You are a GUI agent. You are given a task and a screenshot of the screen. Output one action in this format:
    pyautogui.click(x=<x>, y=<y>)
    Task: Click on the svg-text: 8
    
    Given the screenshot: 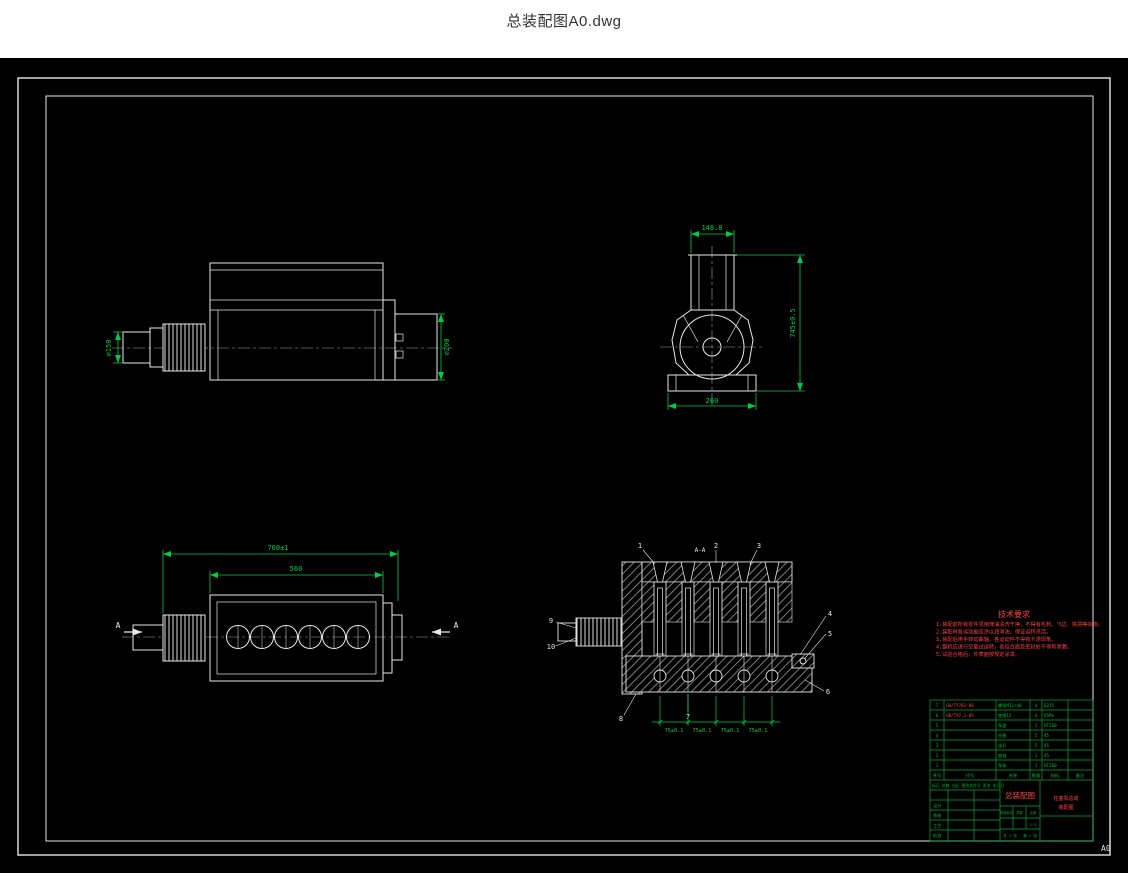 What is the action you would take?
    pyautogui.click(x=621, y=719)
    